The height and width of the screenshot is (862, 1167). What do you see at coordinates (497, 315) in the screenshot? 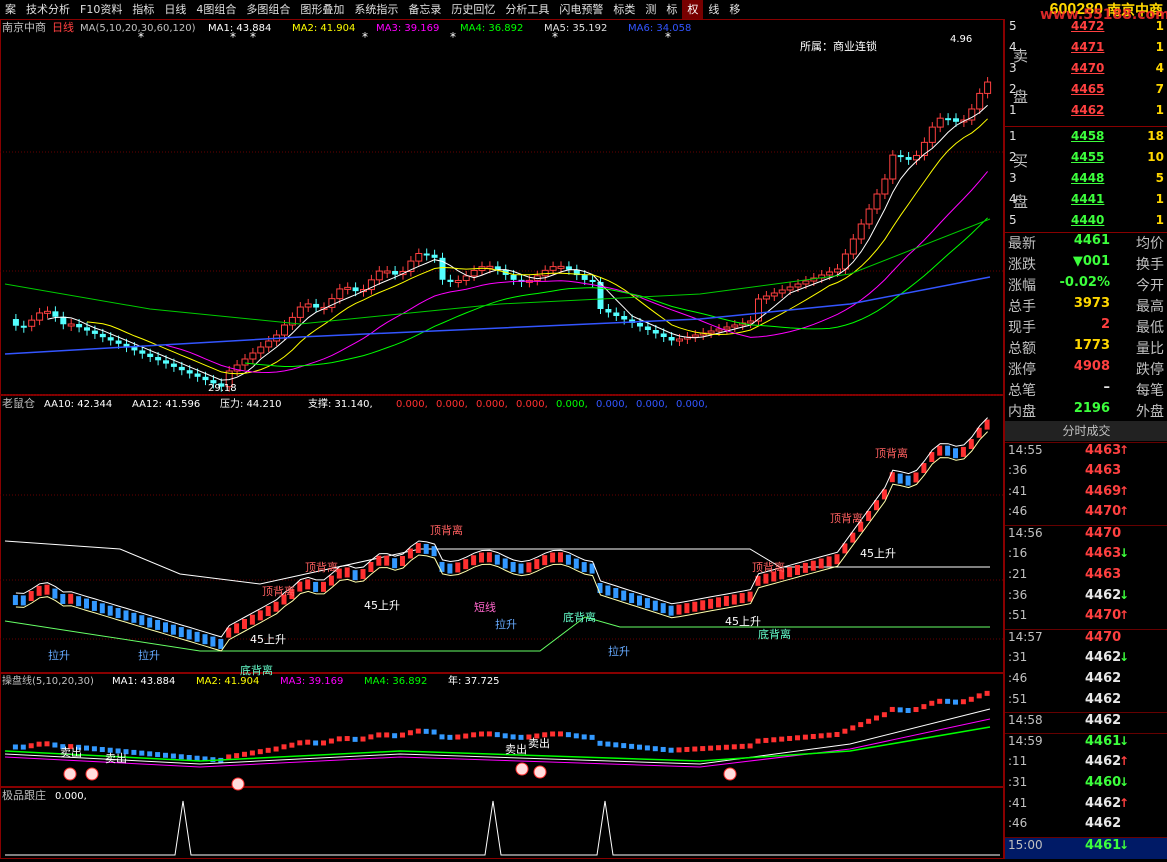
I see `ma6-line` at bounding box center [497, 315].